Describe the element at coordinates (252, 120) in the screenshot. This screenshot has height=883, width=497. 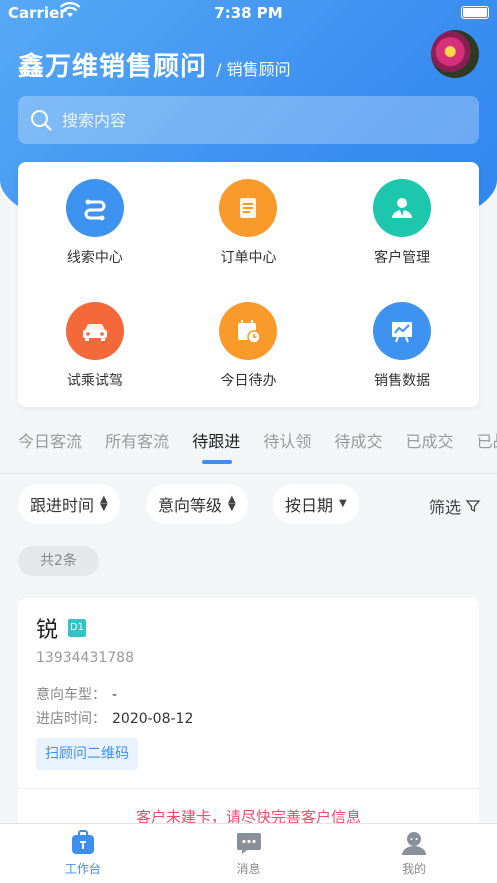
I see `search-input` at that location.